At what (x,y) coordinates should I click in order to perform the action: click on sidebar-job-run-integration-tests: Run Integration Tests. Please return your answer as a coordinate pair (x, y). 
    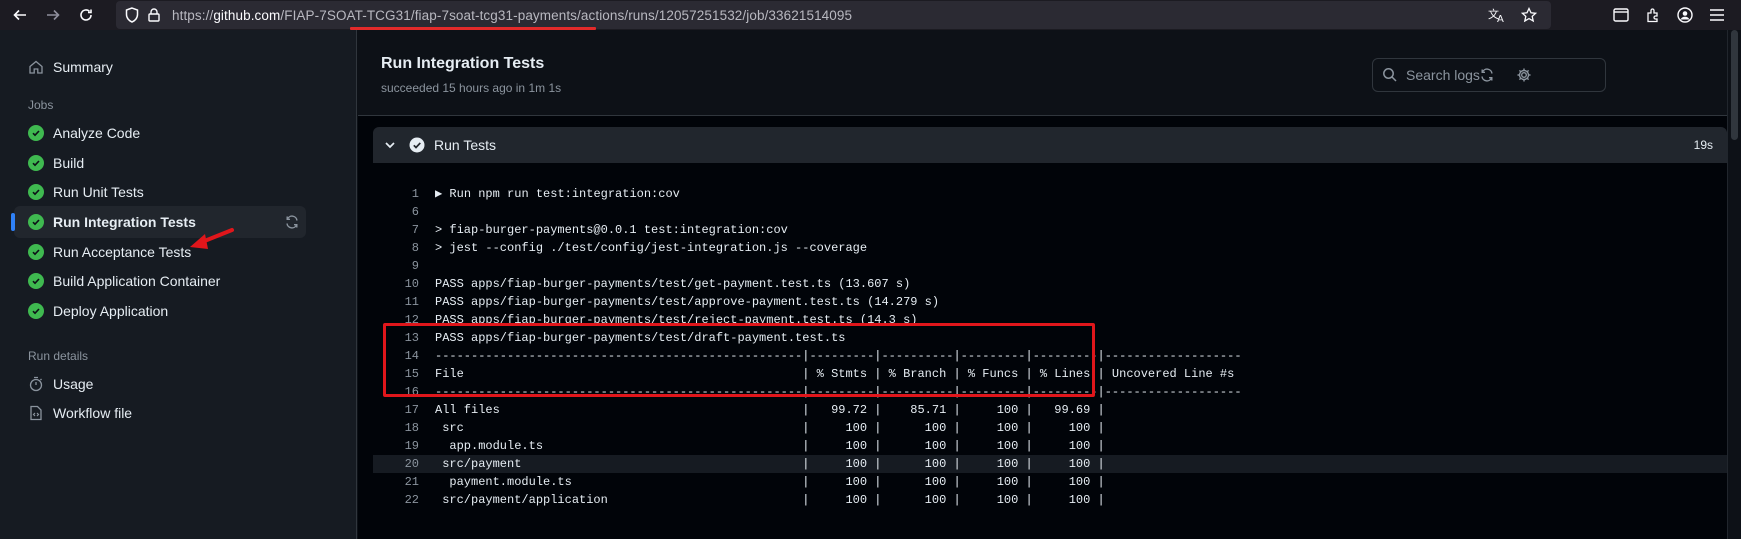
    Looking at the image, I should click on (158, 222).